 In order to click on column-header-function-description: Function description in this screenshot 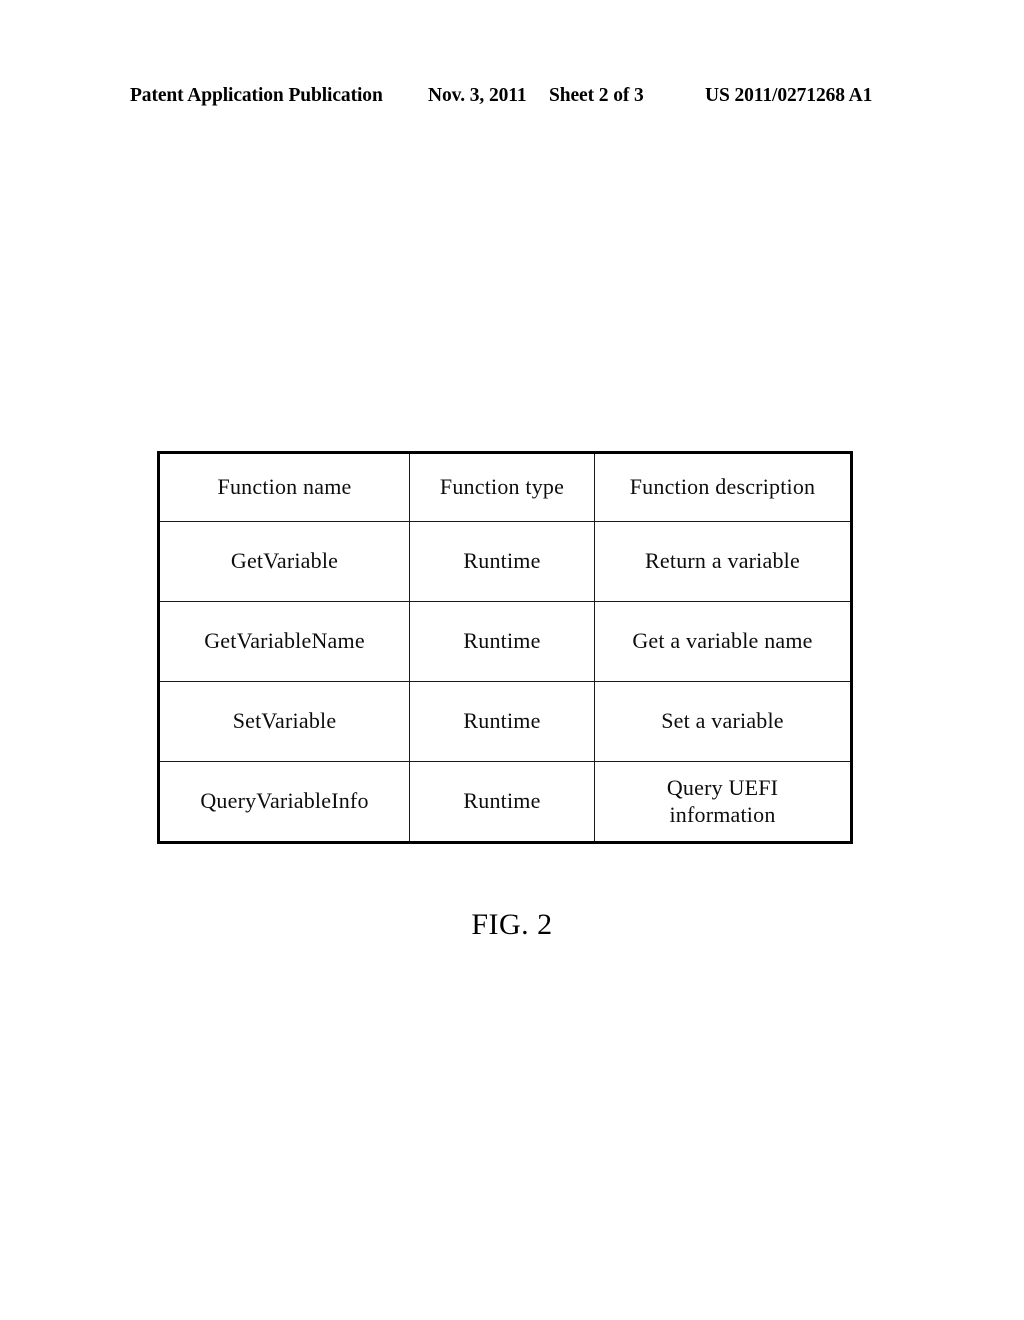, I will do `click(723, 487)`.